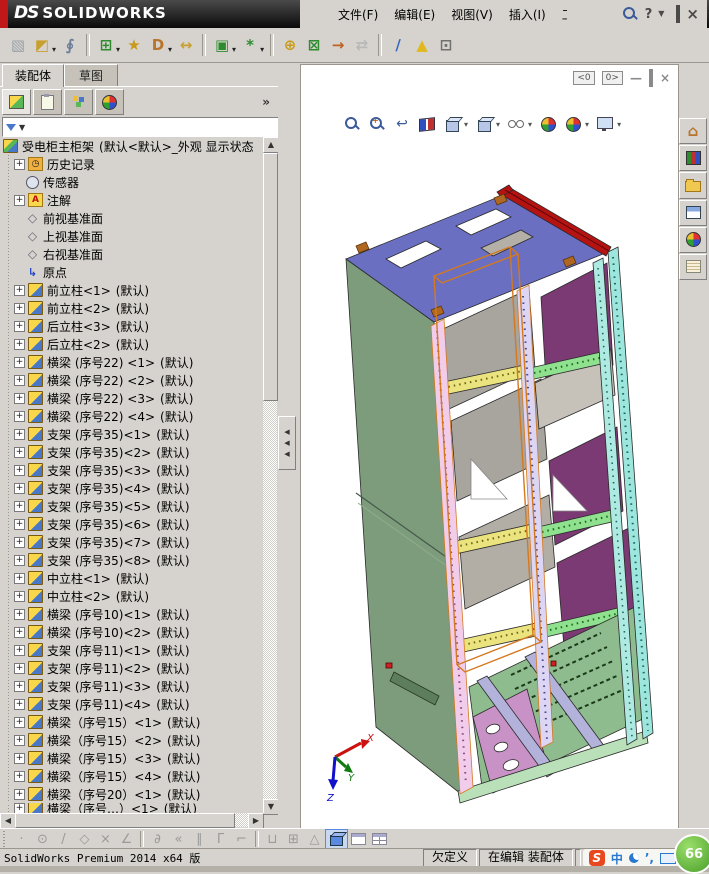  Describe the element at coordinates (132, 596) in the screenshot. I see `tree-item: + 中立柱<2> (默认)` at that location.